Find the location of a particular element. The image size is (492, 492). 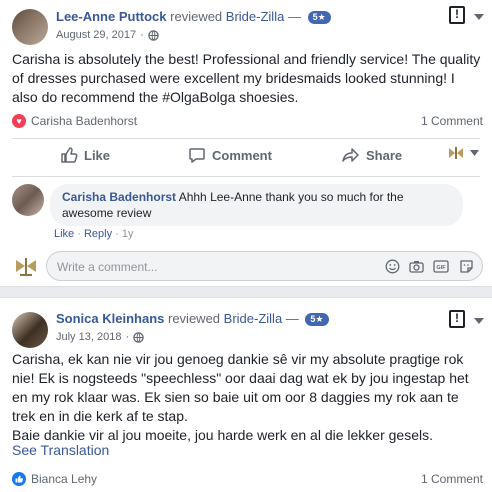

review-date: July 13, 2018 is located at coordinates (88, 337).